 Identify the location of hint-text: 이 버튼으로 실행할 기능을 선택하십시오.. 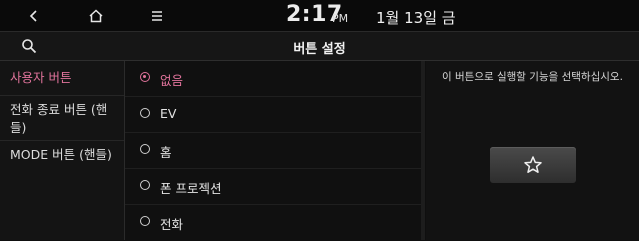
(532, 77).